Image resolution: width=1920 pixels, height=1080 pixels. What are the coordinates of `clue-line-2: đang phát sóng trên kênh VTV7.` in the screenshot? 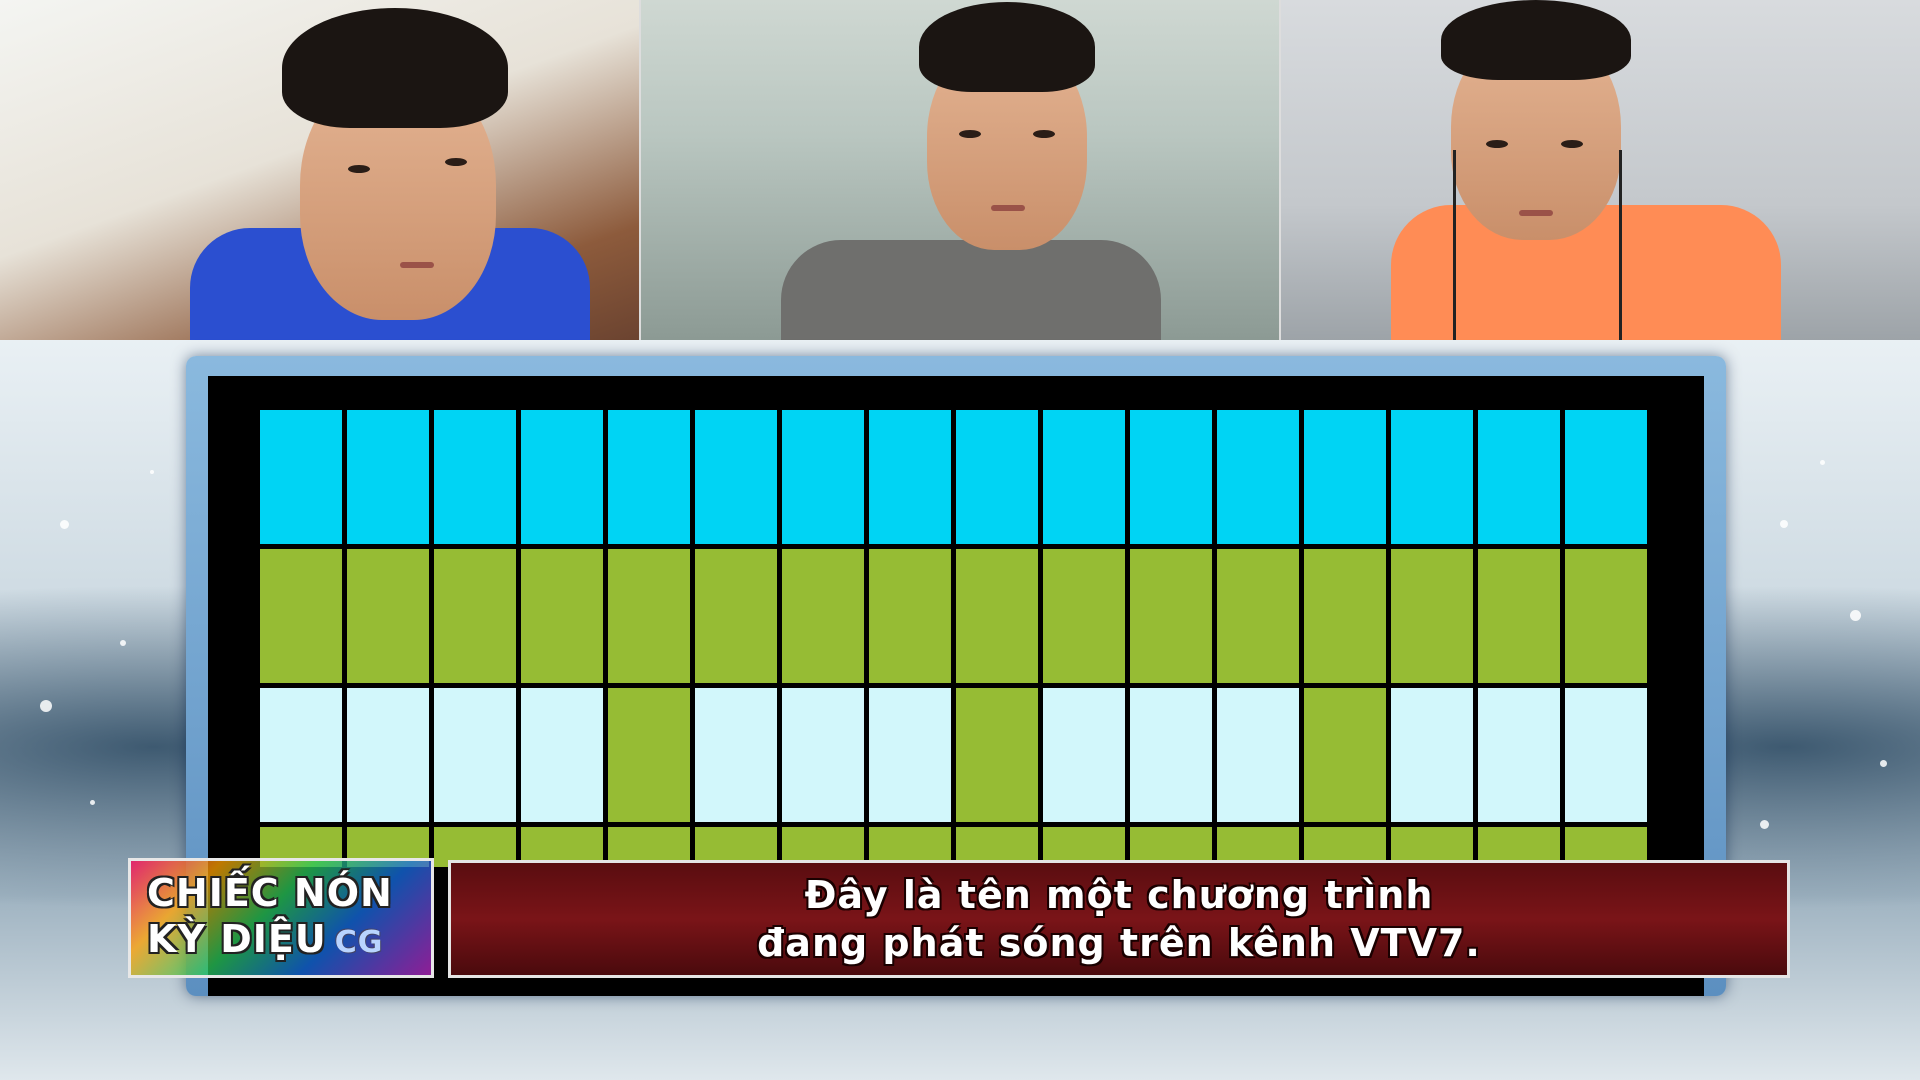 It's located at (1119, 943).